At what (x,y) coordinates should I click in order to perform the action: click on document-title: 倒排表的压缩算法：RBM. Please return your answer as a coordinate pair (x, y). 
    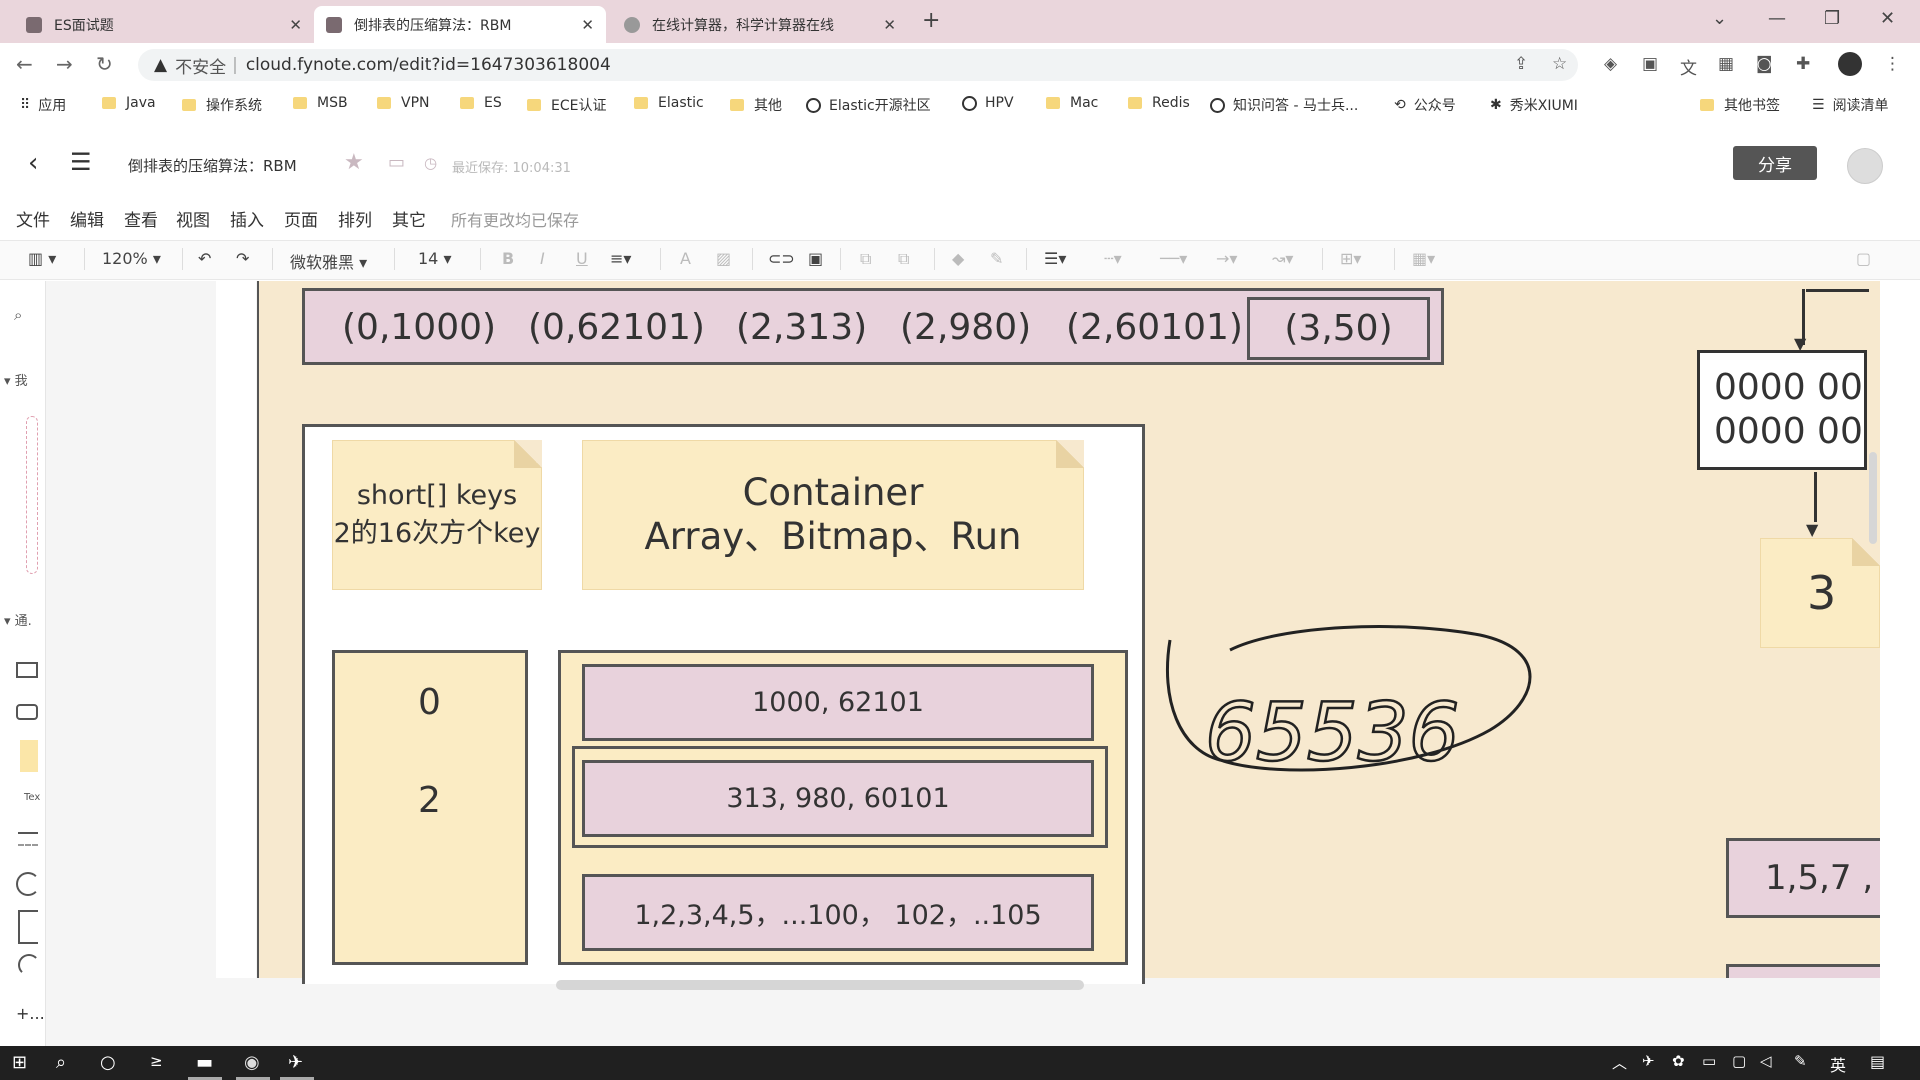
    Looking at the image, I should click on (212, 165).